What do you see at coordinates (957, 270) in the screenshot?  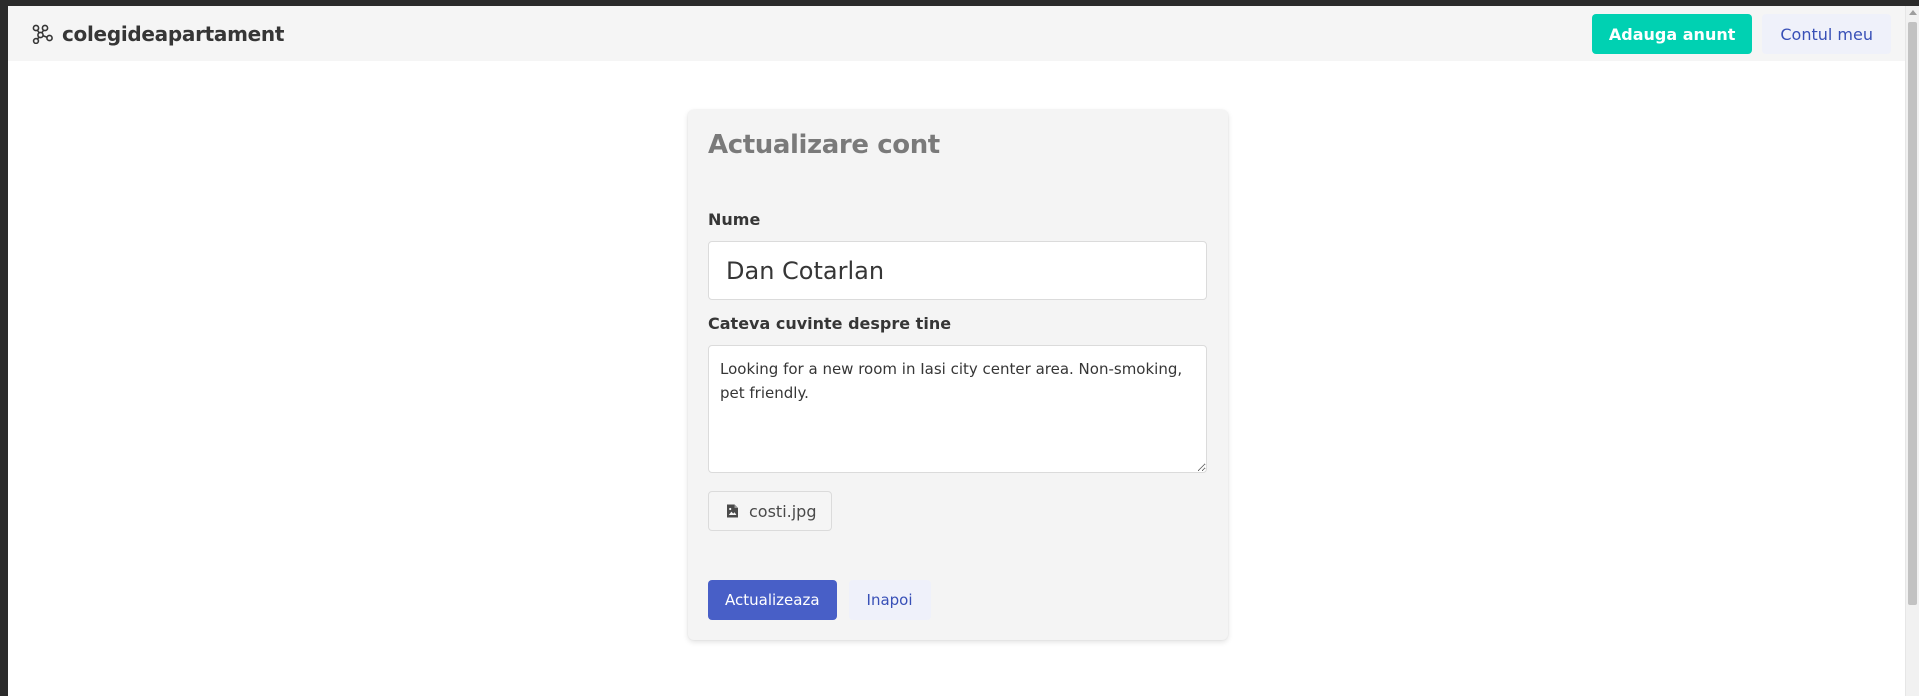 I see `name-input` at bounding box center [957, 270].